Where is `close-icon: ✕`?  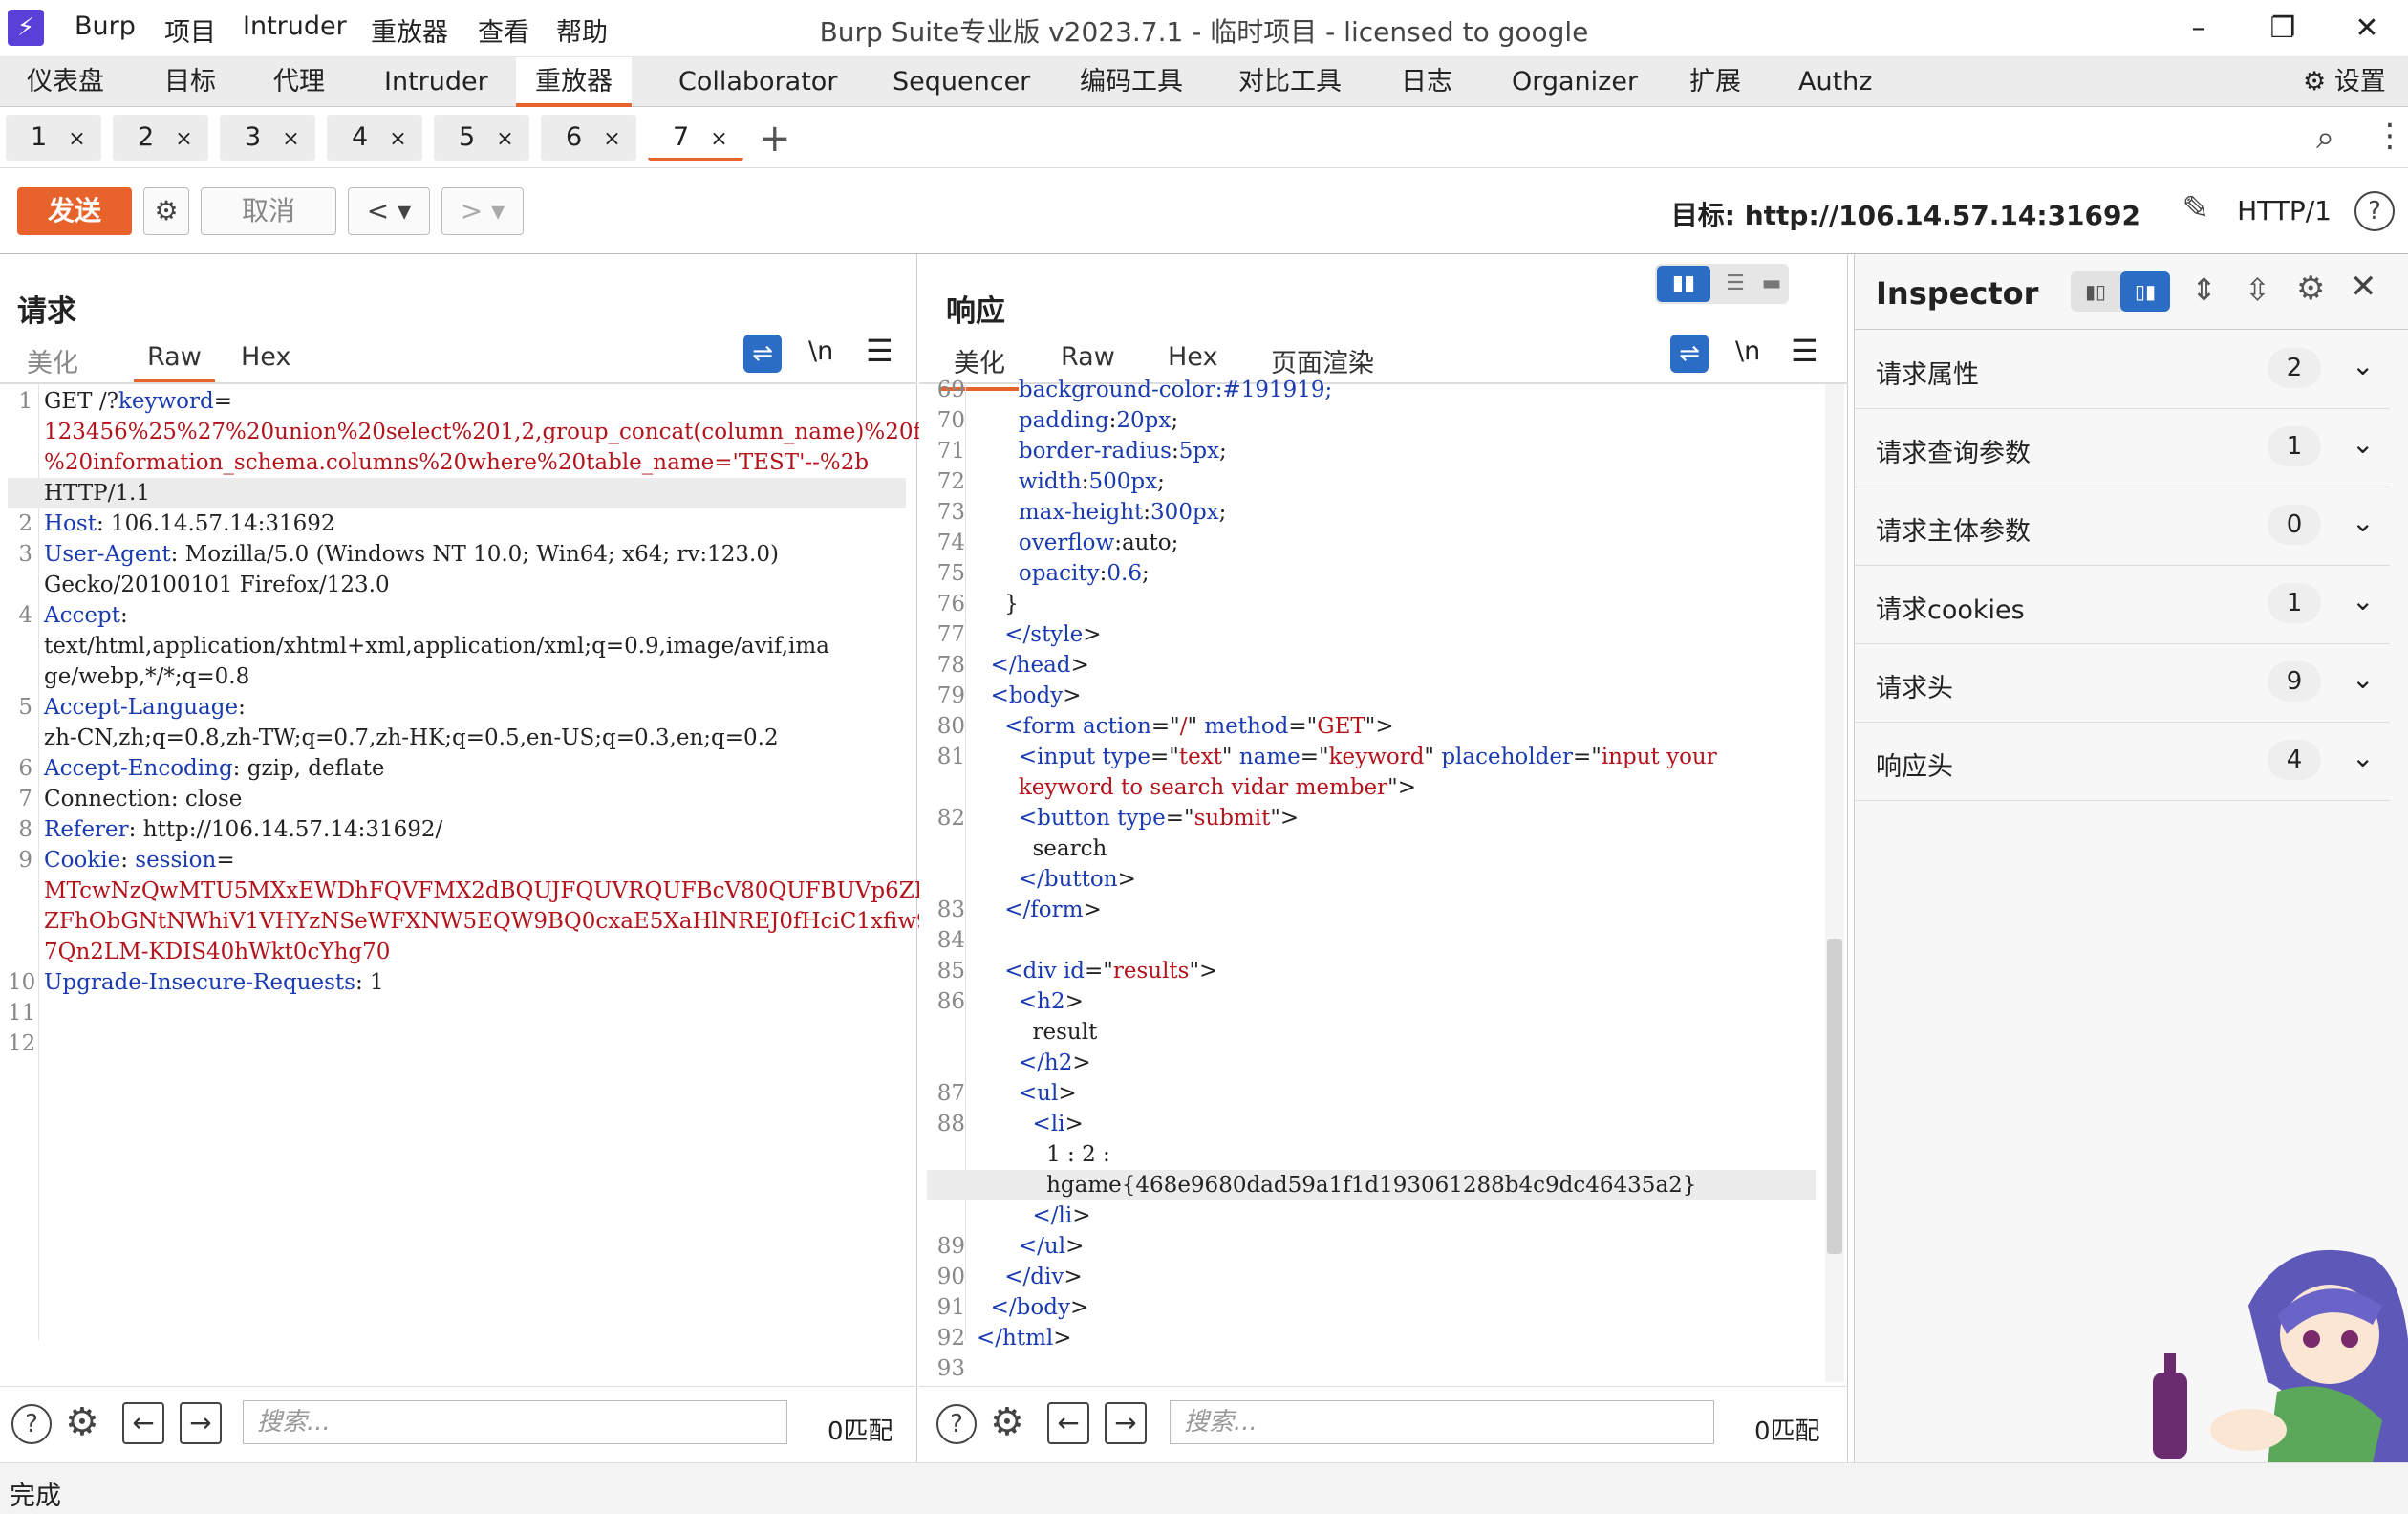
close-icon: ✕ is located at coordinates (2364, 287).